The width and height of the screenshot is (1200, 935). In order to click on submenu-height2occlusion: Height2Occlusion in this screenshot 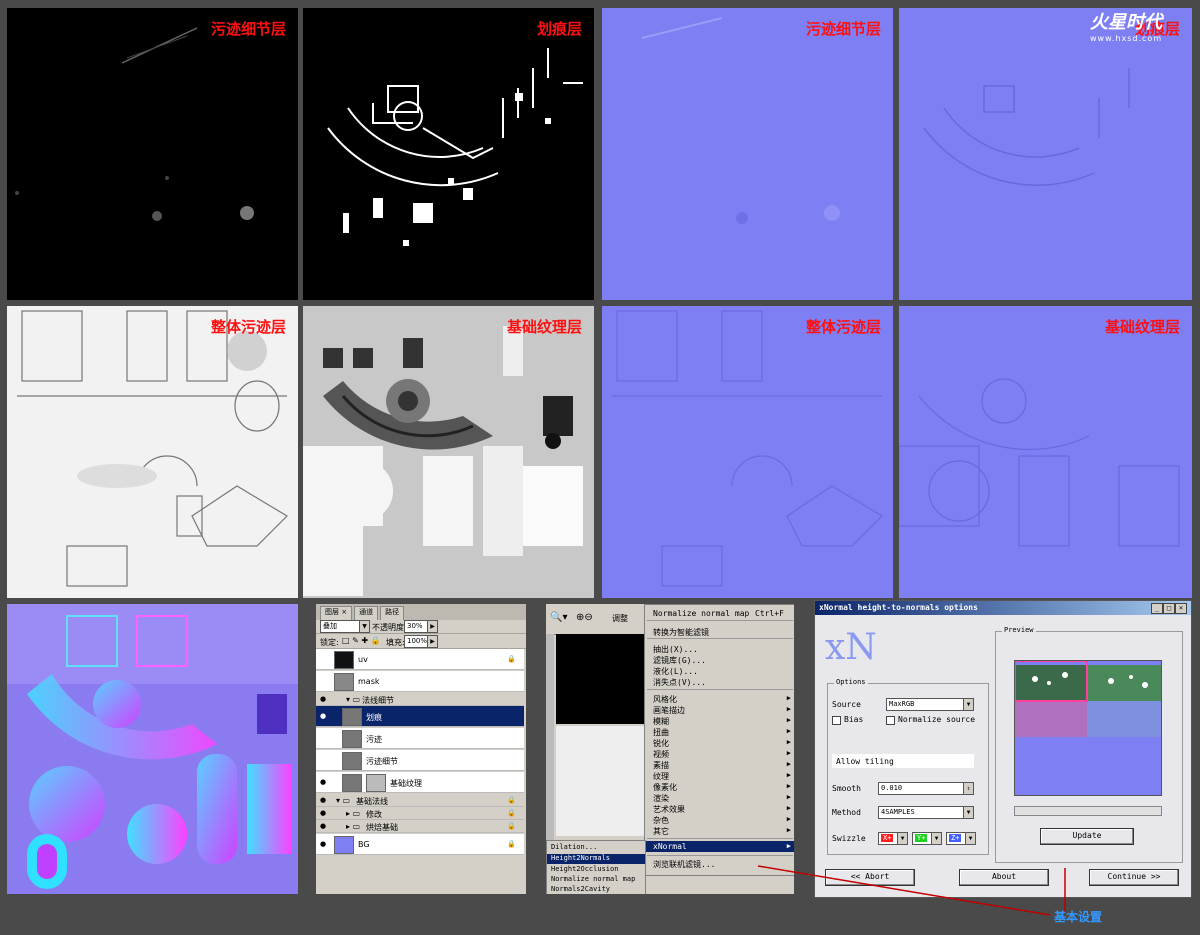, I will do `click(584, 869)`.